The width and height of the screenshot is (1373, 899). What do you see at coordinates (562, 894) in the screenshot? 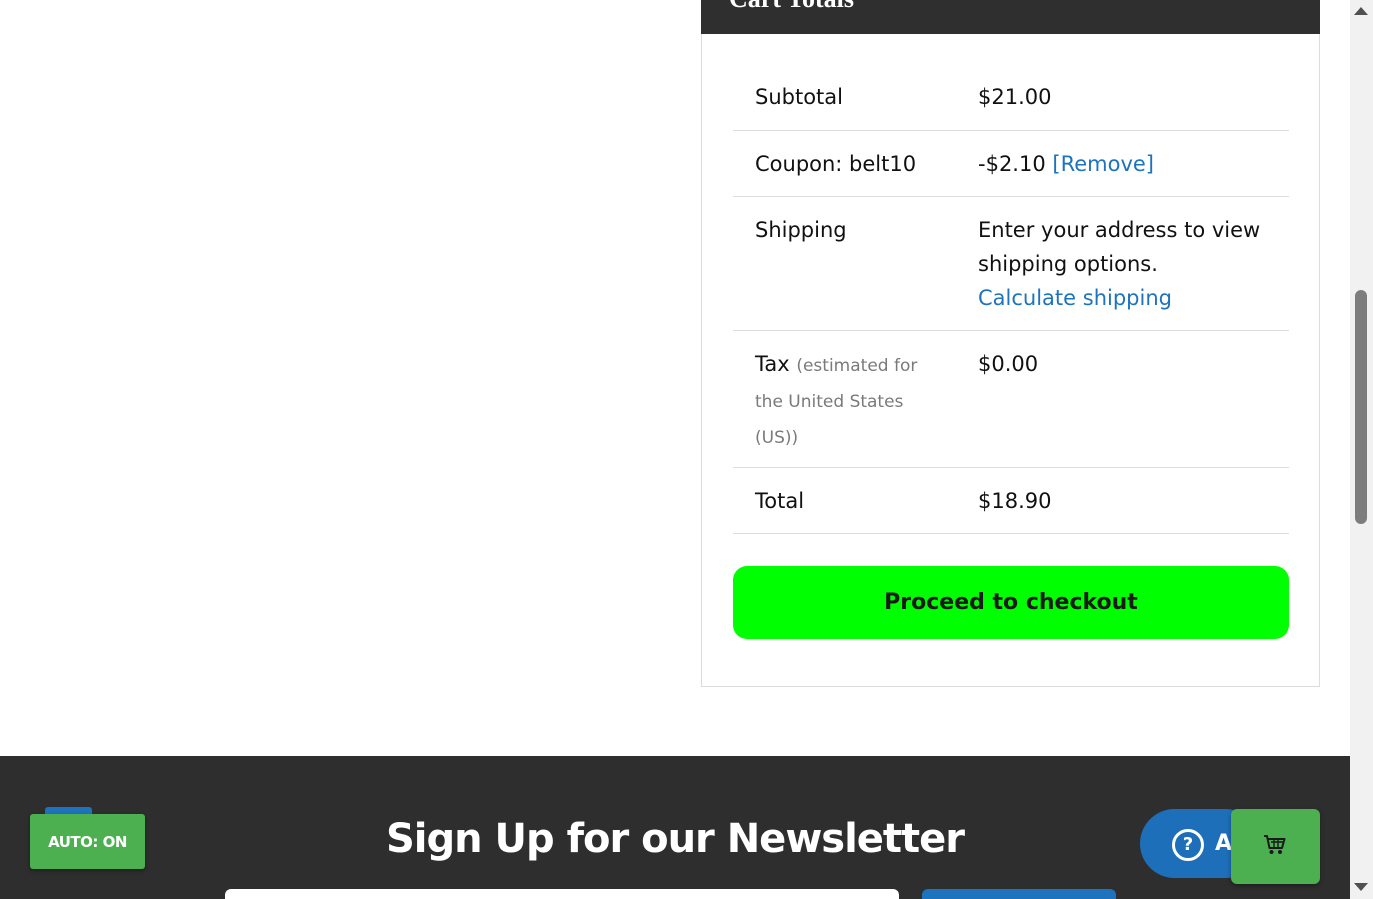
I see `newsletter-email-input` at bounding box center [562, 894].